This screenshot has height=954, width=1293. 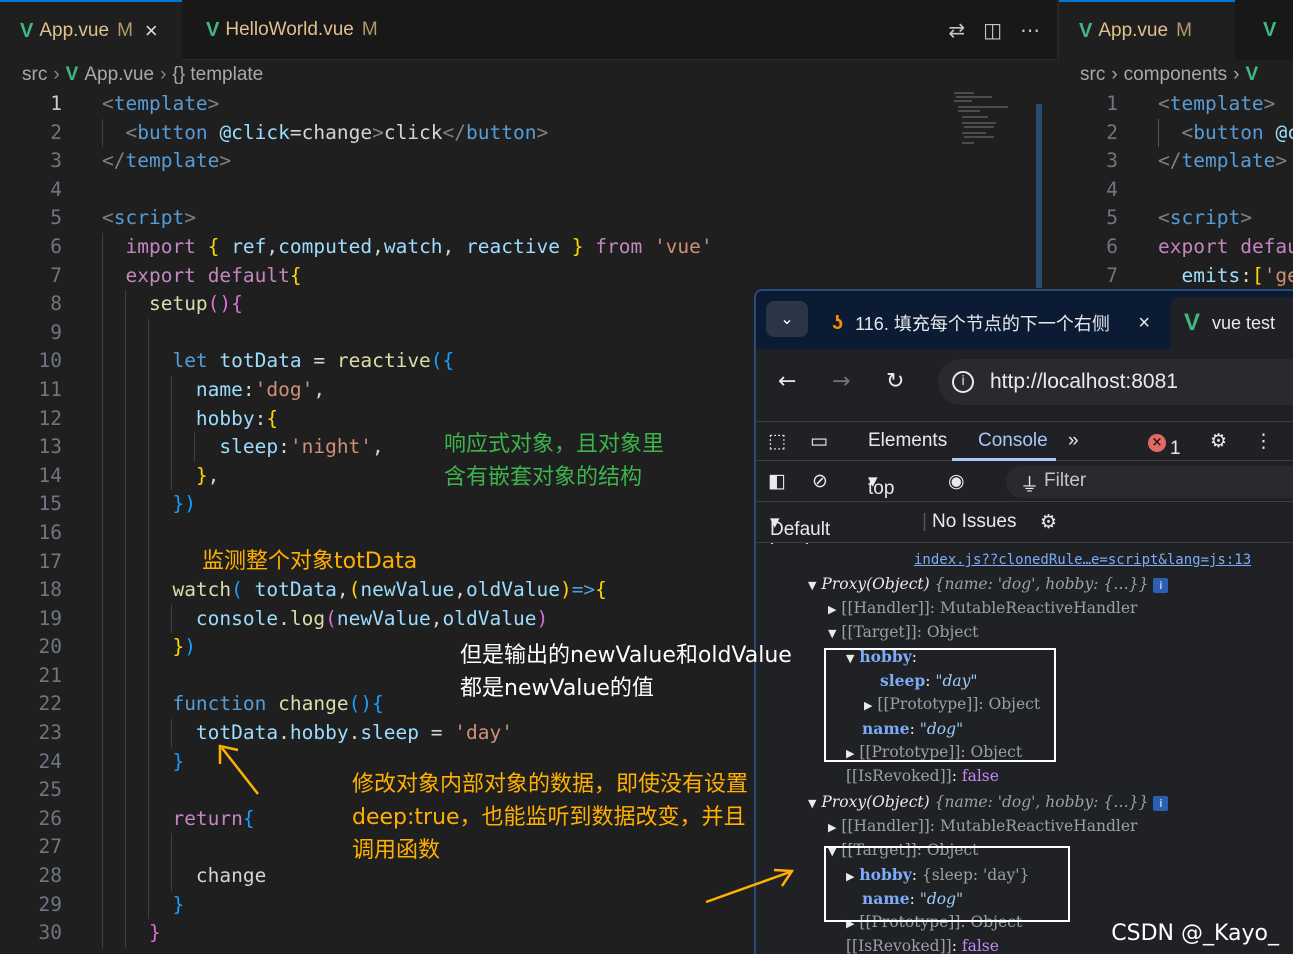 What do you see at coordinates (982, 121) in the screenshot?
I see `minimap` at bounding box center [982, 121].